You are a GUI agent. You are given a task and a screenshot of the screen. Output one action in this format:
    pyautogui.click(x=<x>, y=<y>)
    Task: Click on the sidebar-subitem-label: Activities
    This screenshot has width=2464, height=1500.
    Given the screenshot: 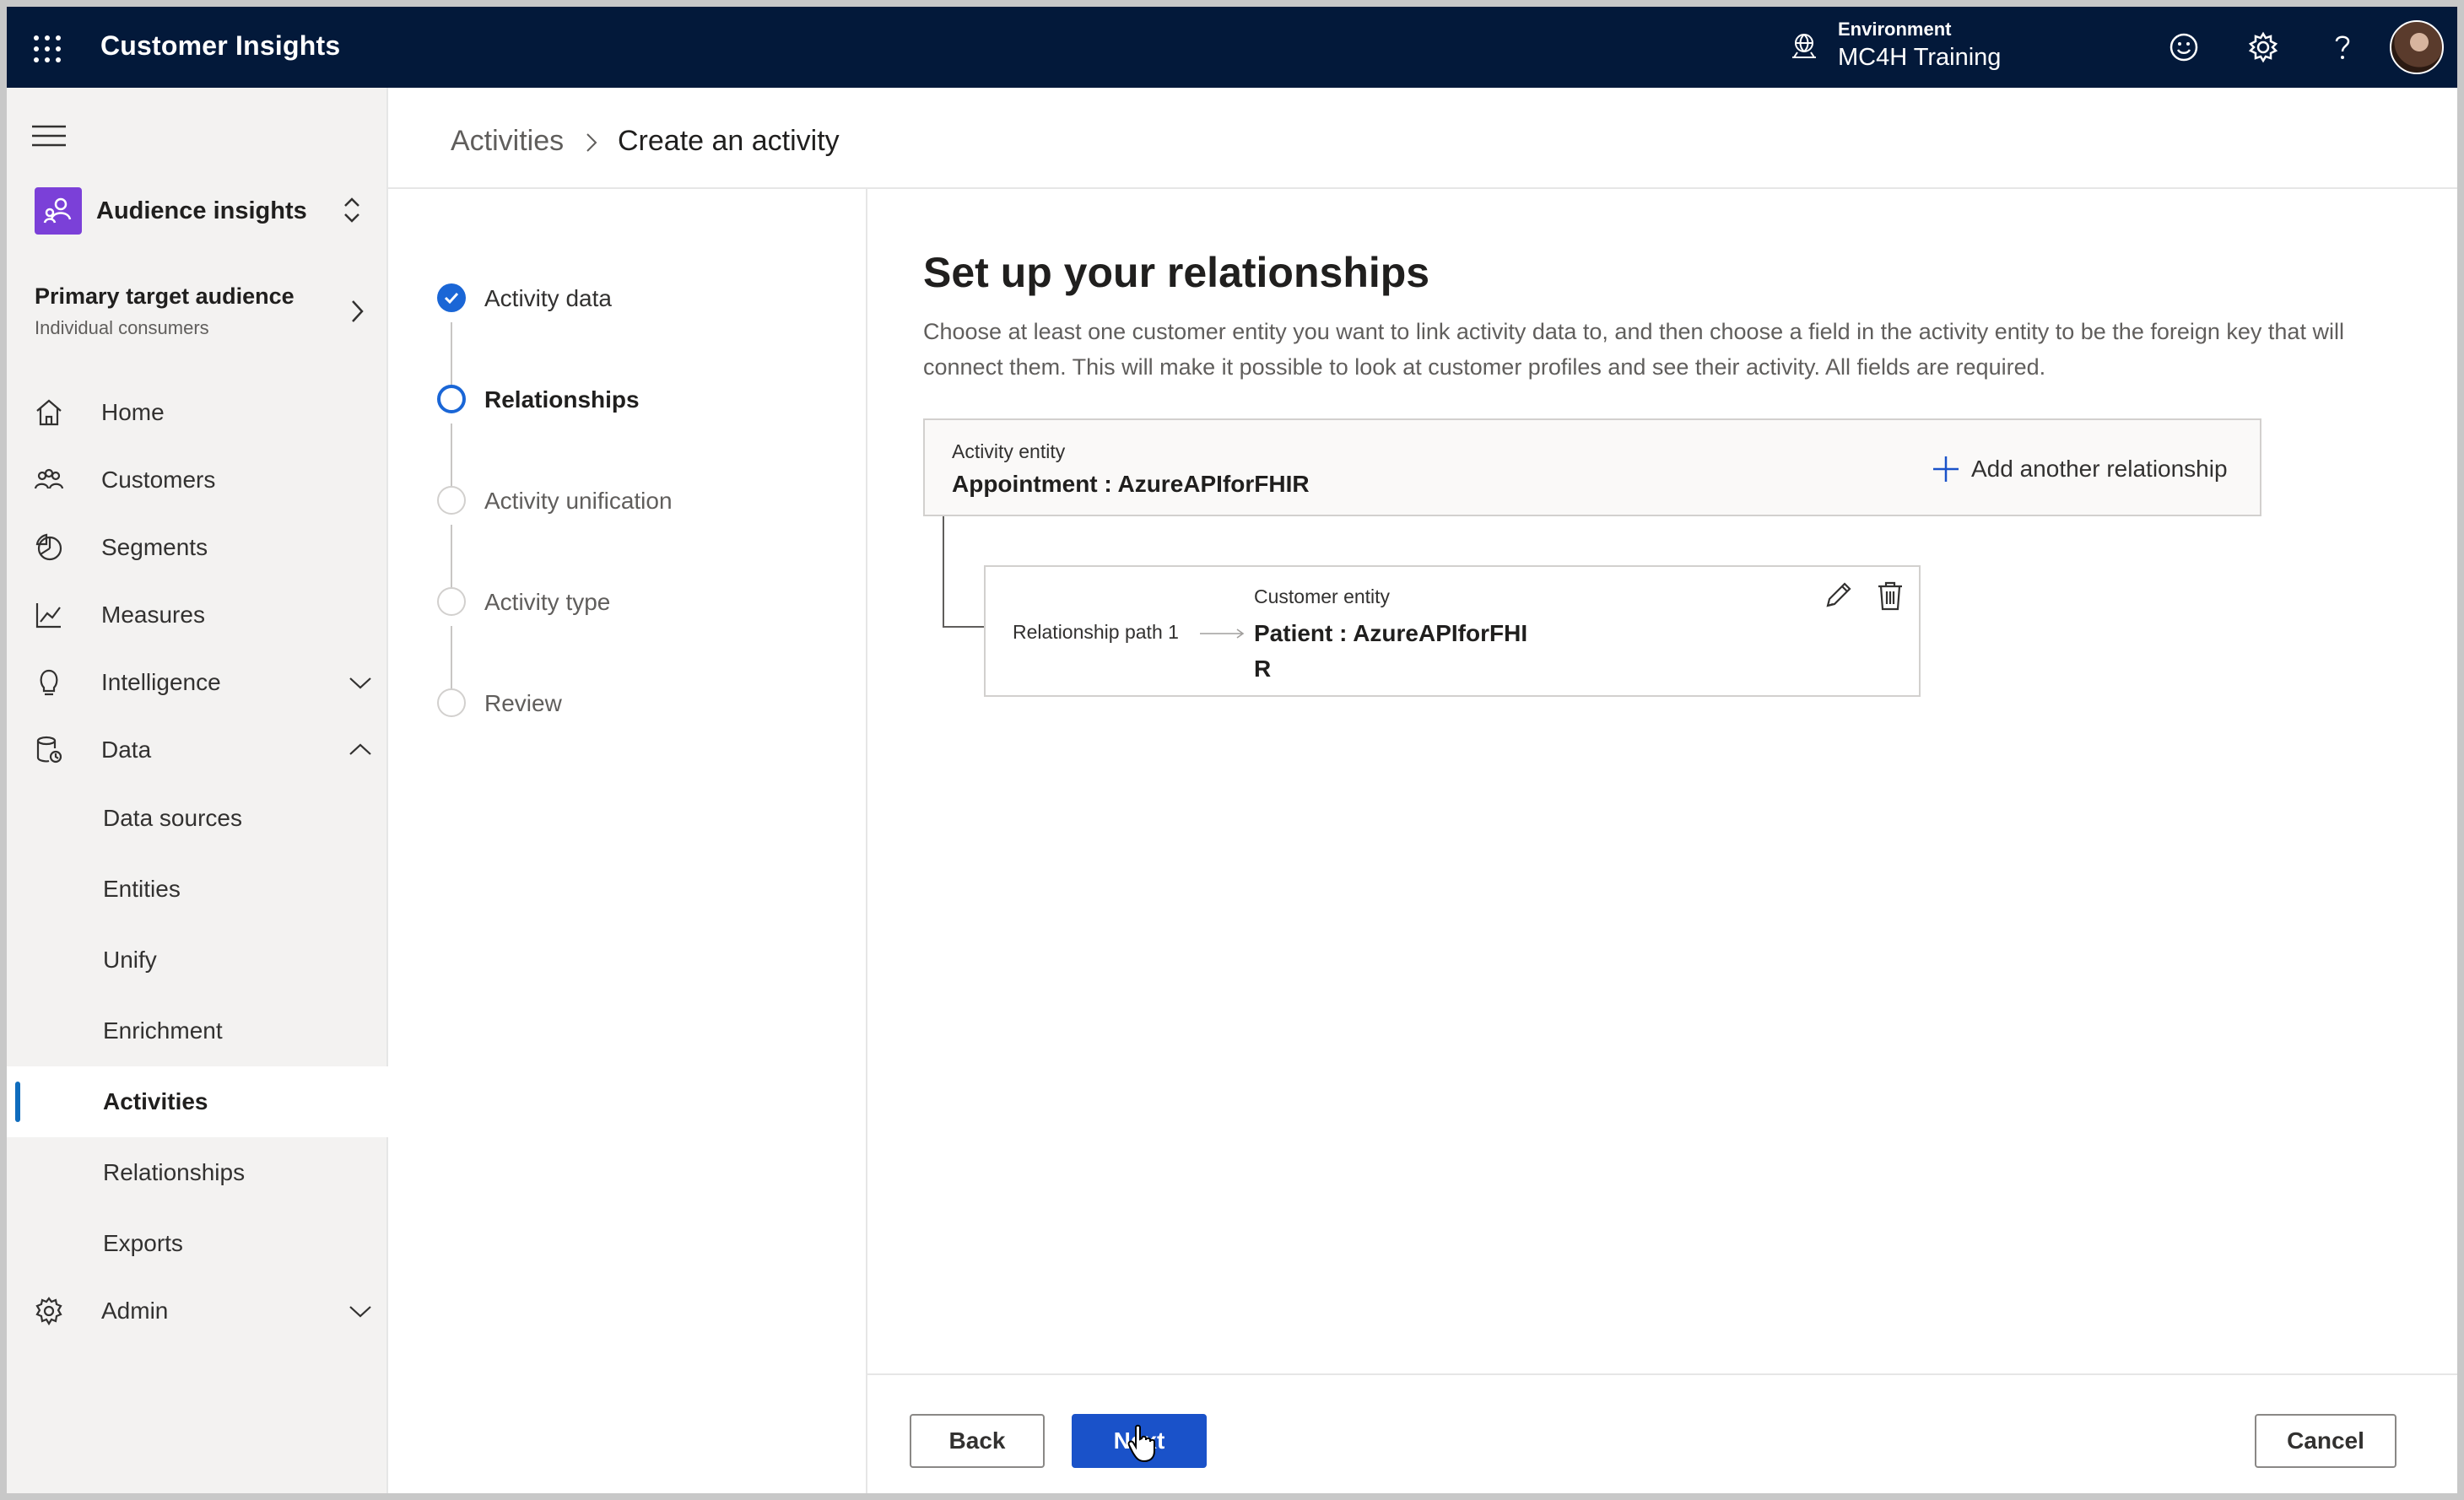 What is the action you would take?
    pyautogui.click(x=155, y=1101)
    